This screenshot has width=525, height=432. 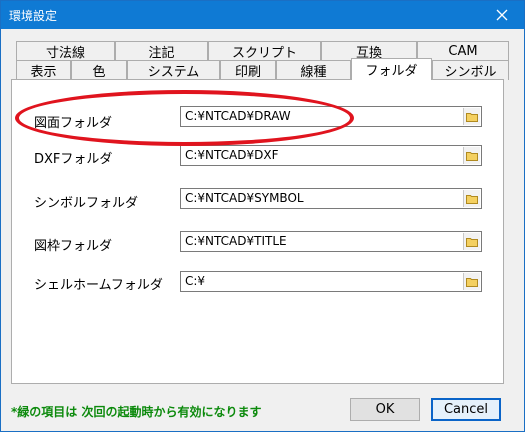 What do you see at coordinates (33, 16) in the screenshot?
I see `window-title: 環境設定` at bounding box center [33, 16].